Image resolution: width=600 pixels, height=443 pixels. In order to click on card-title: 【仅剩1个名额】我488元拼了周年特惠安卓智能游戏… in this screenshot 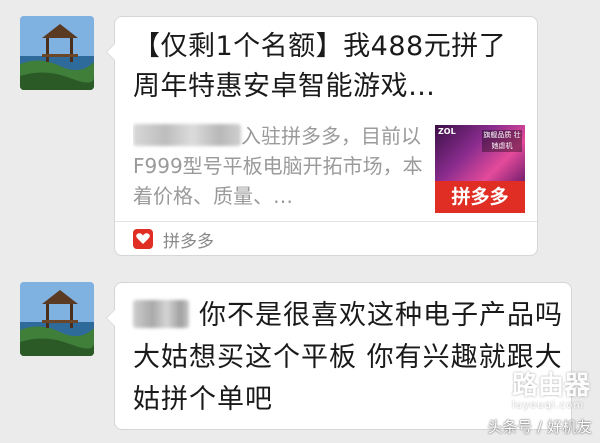, I will do `click(320, 66)`.